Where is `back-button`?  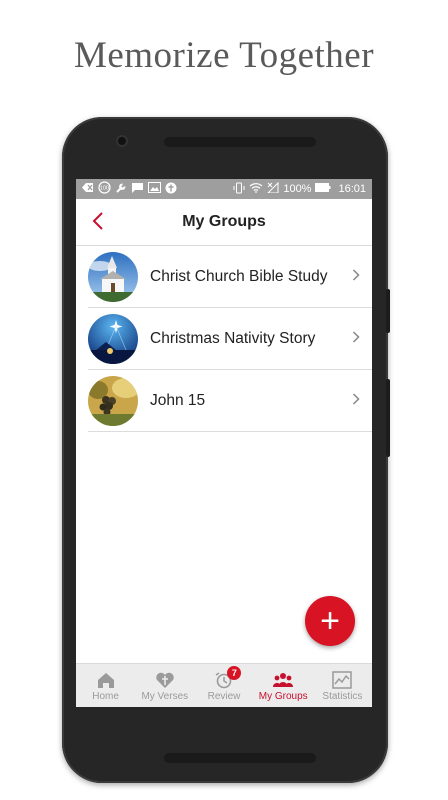 back-button is located at coordinates (98, 221).